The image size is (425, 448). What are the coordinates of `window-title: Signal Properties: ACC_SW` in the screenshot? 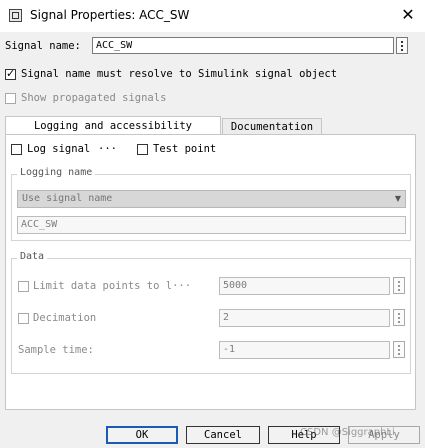 It's located at (110, 15).